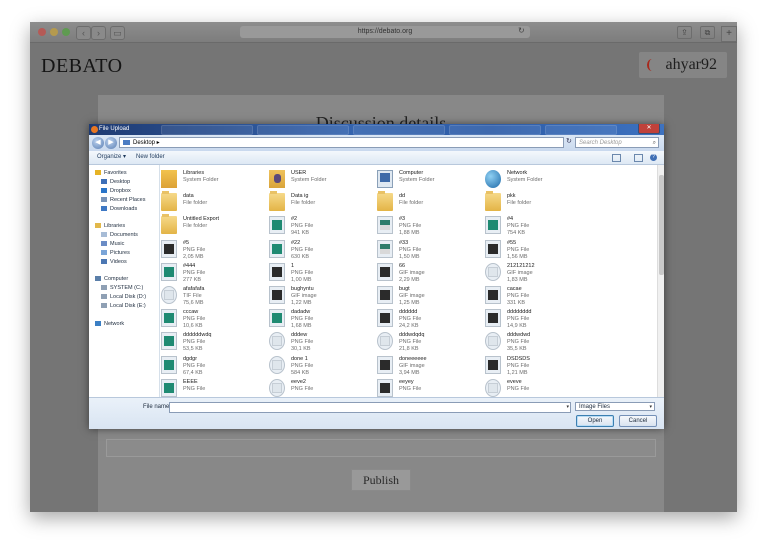  What do you see at coordinates (431, 180) in the screenshot?
I see `file-item: Computer System Folder` at bounding box center [431, 180].